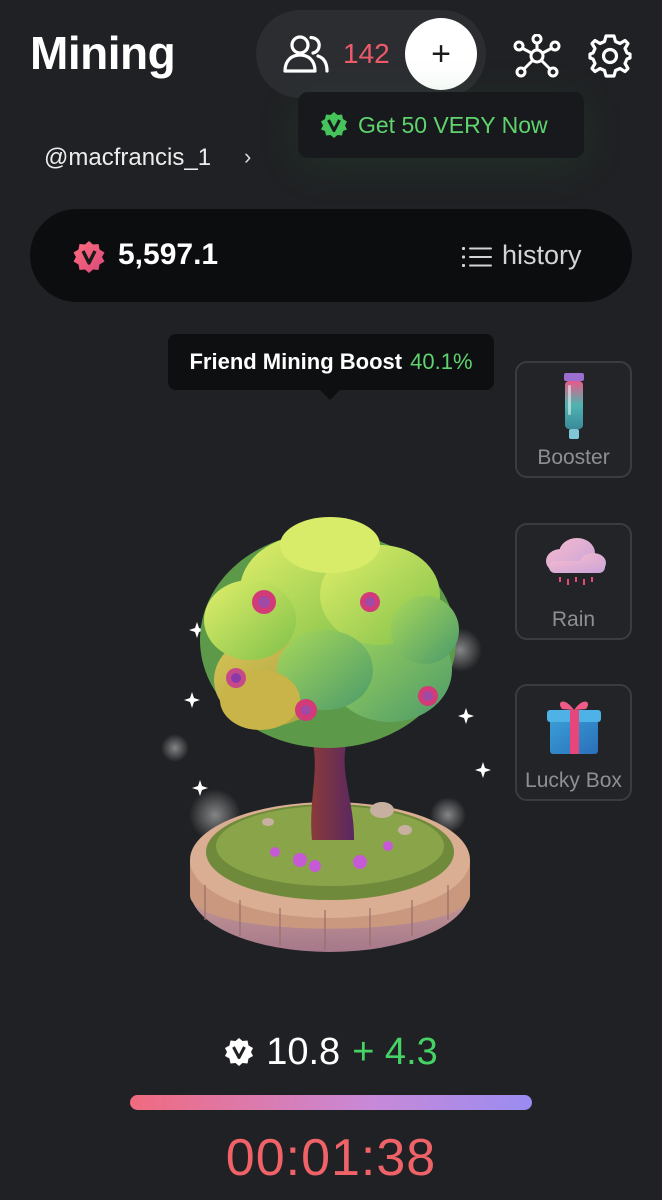 This screenshot has width=662, height=1200. I want to click on booster-vial-icon, so click(573, 406).